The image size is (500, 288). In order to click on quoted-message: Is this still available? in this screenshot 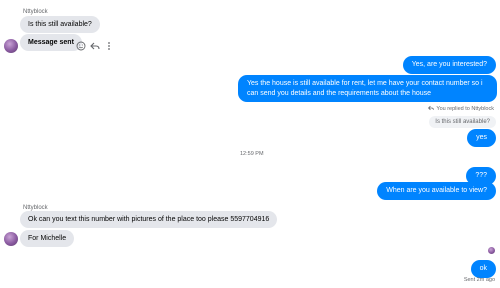, I will do `click(462, 122)`.